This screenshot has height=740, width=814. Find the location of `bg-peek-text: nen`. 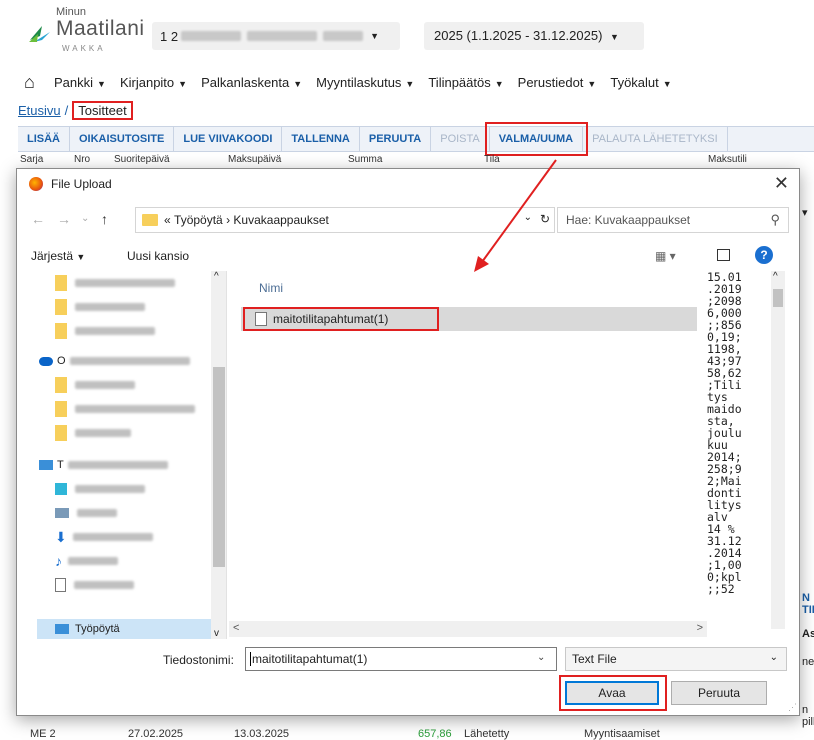

bg-peek-text: nen is located at coordinates (808, 662).